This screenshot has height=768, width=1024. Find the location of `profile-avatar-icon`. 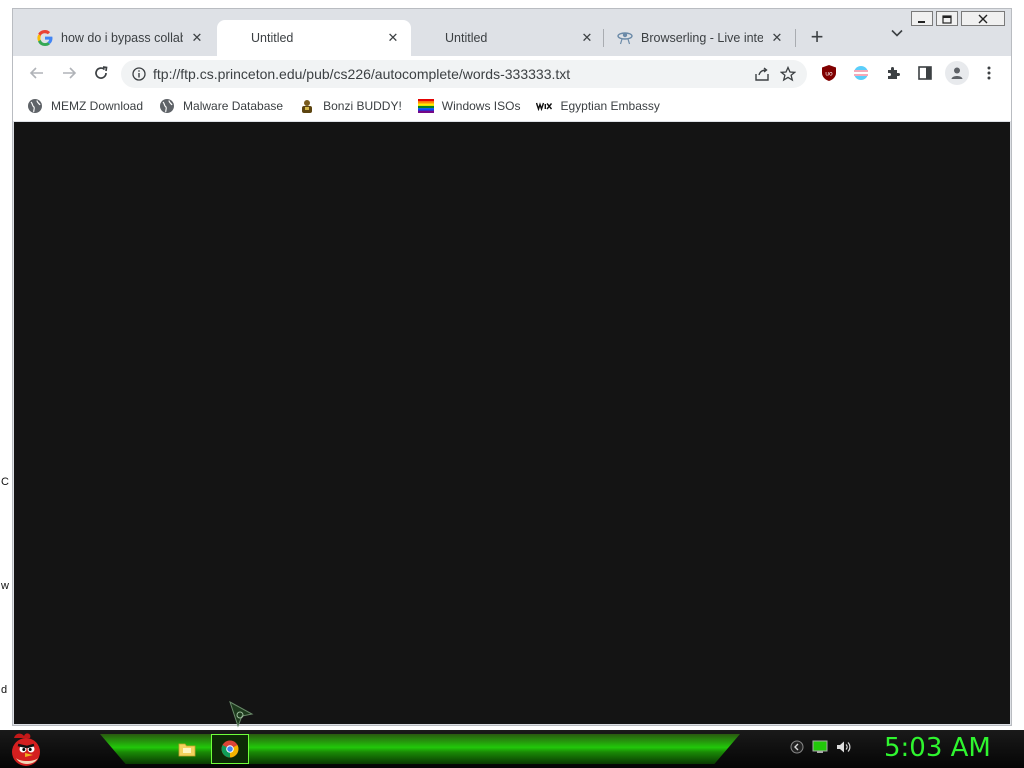

profile-avatar-icon is located at coordinates (957, 73).